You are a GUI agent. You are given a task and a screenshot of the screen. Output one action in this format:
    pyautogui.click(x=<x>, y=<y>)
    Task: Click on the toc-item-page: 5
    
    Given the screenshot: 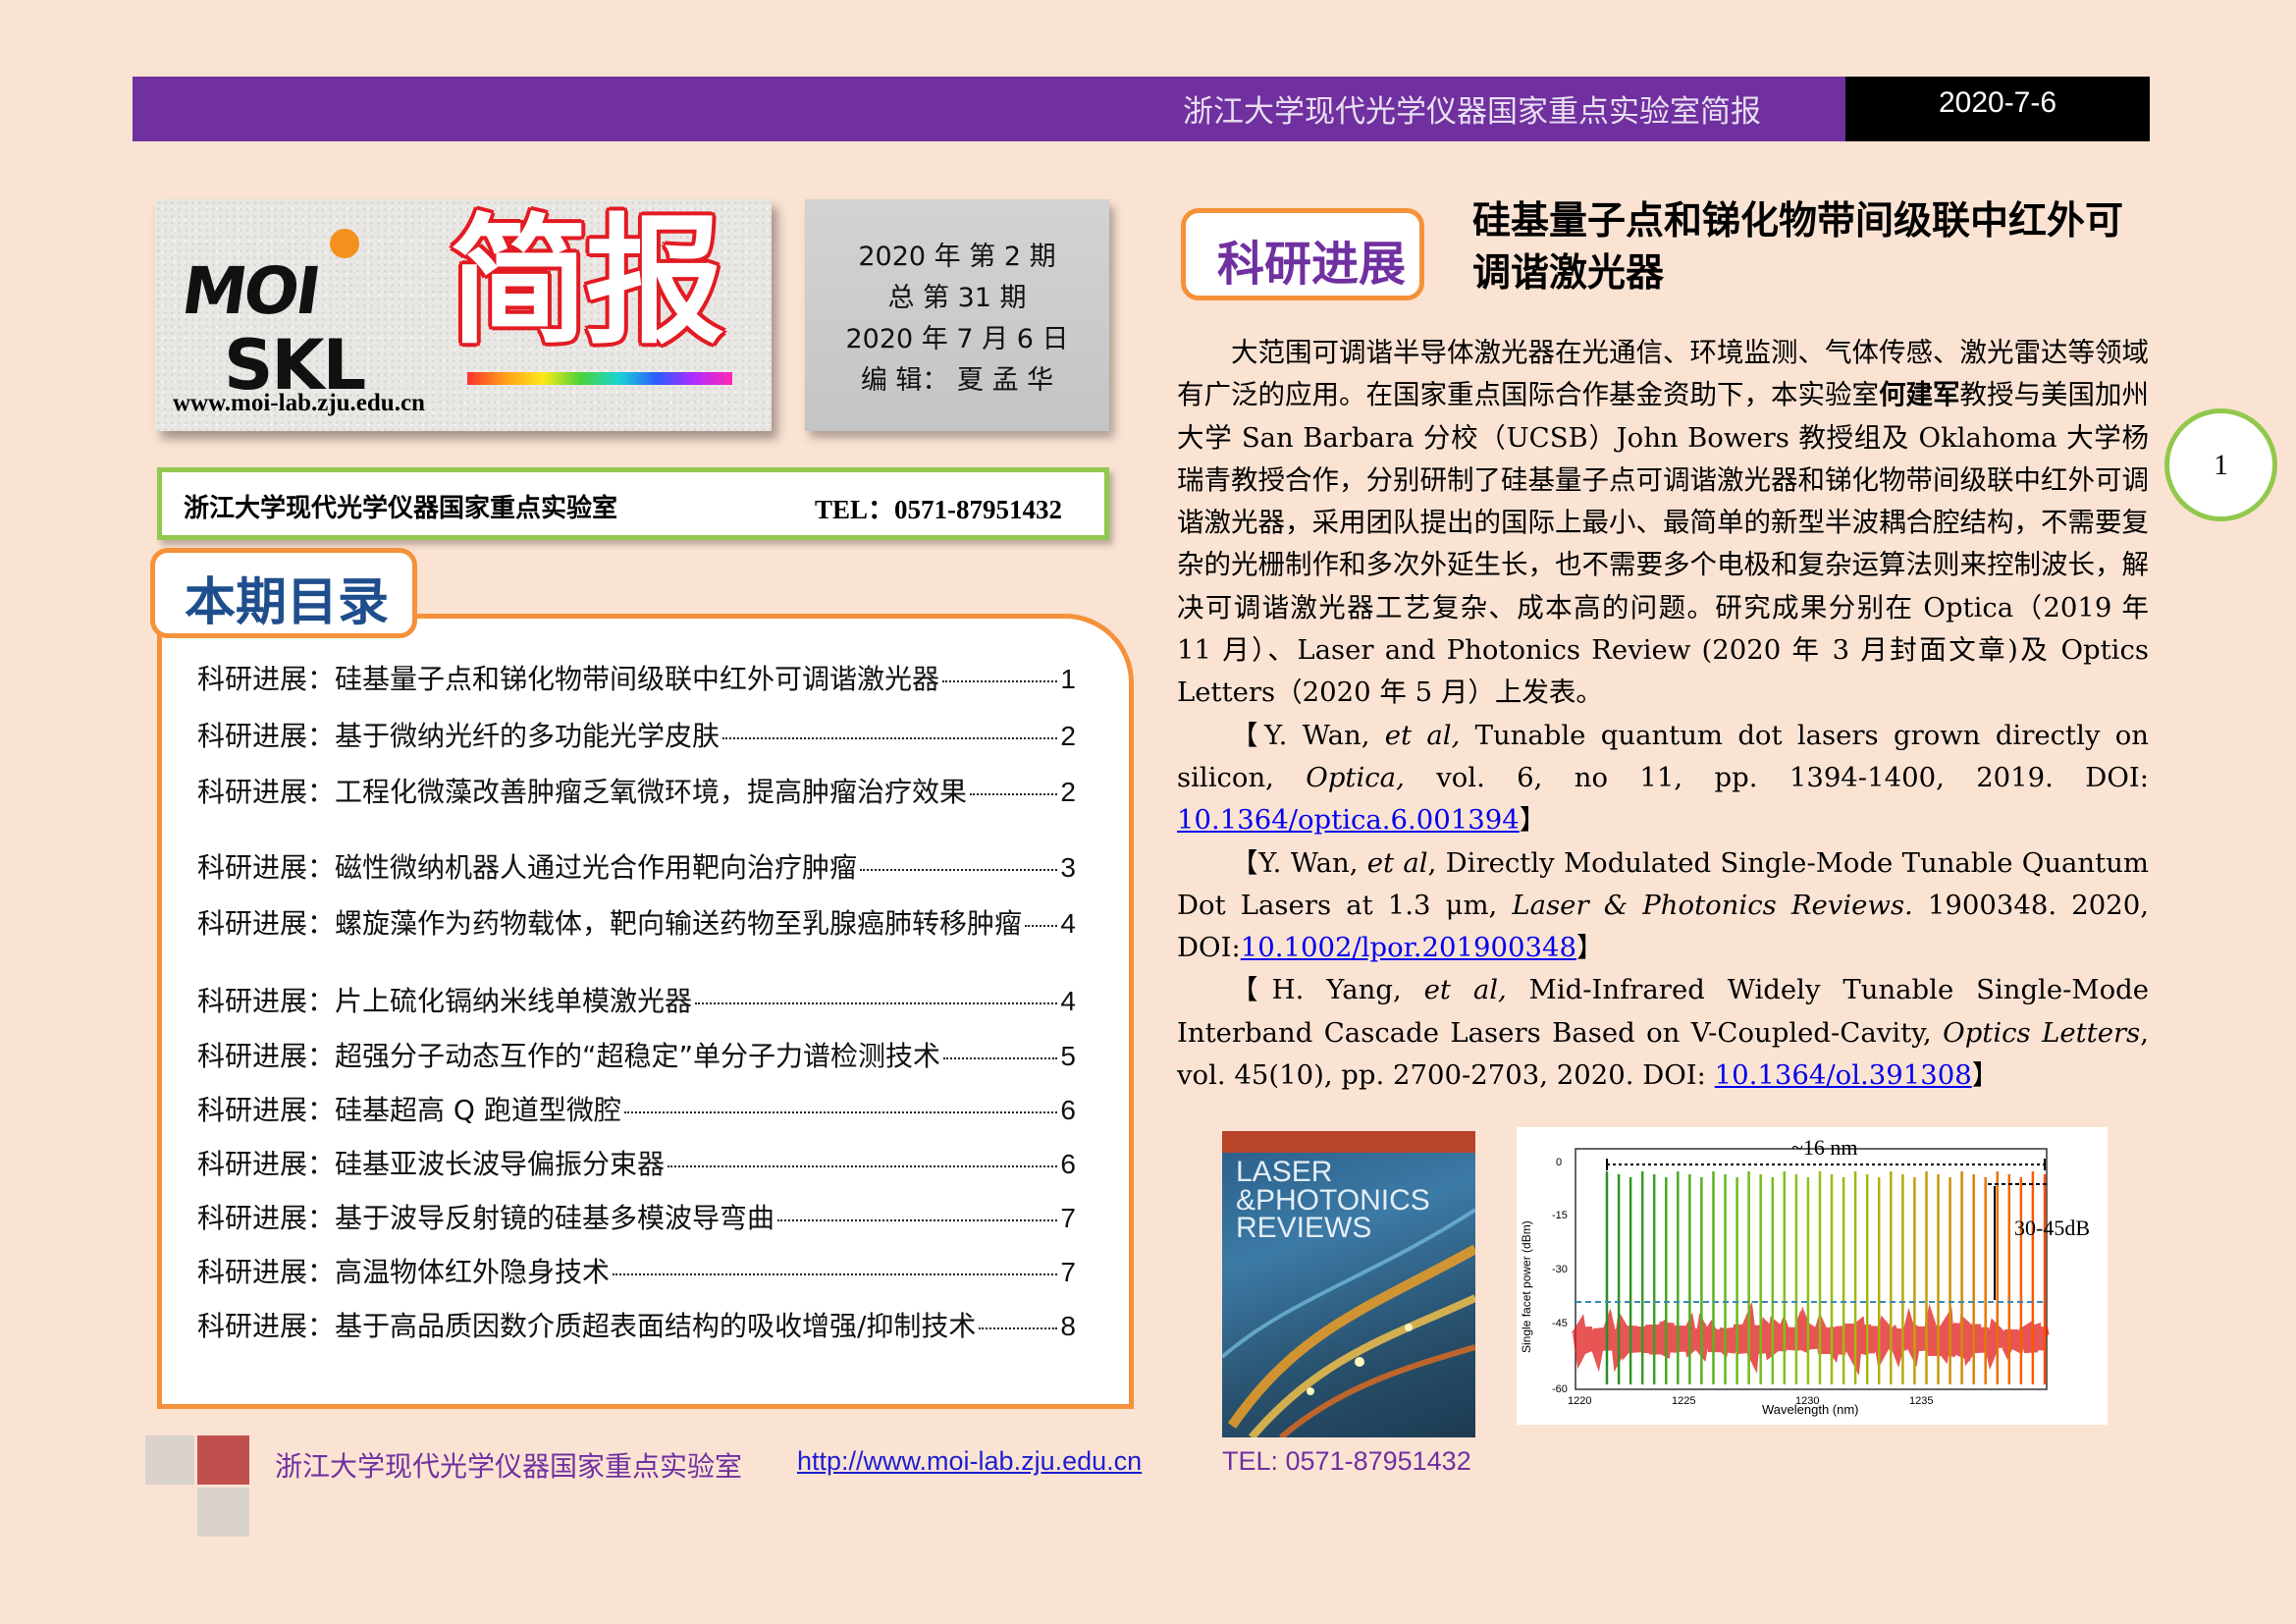 What is the action you would take?
    pyautogui.click(x=1068, y=1056)
    